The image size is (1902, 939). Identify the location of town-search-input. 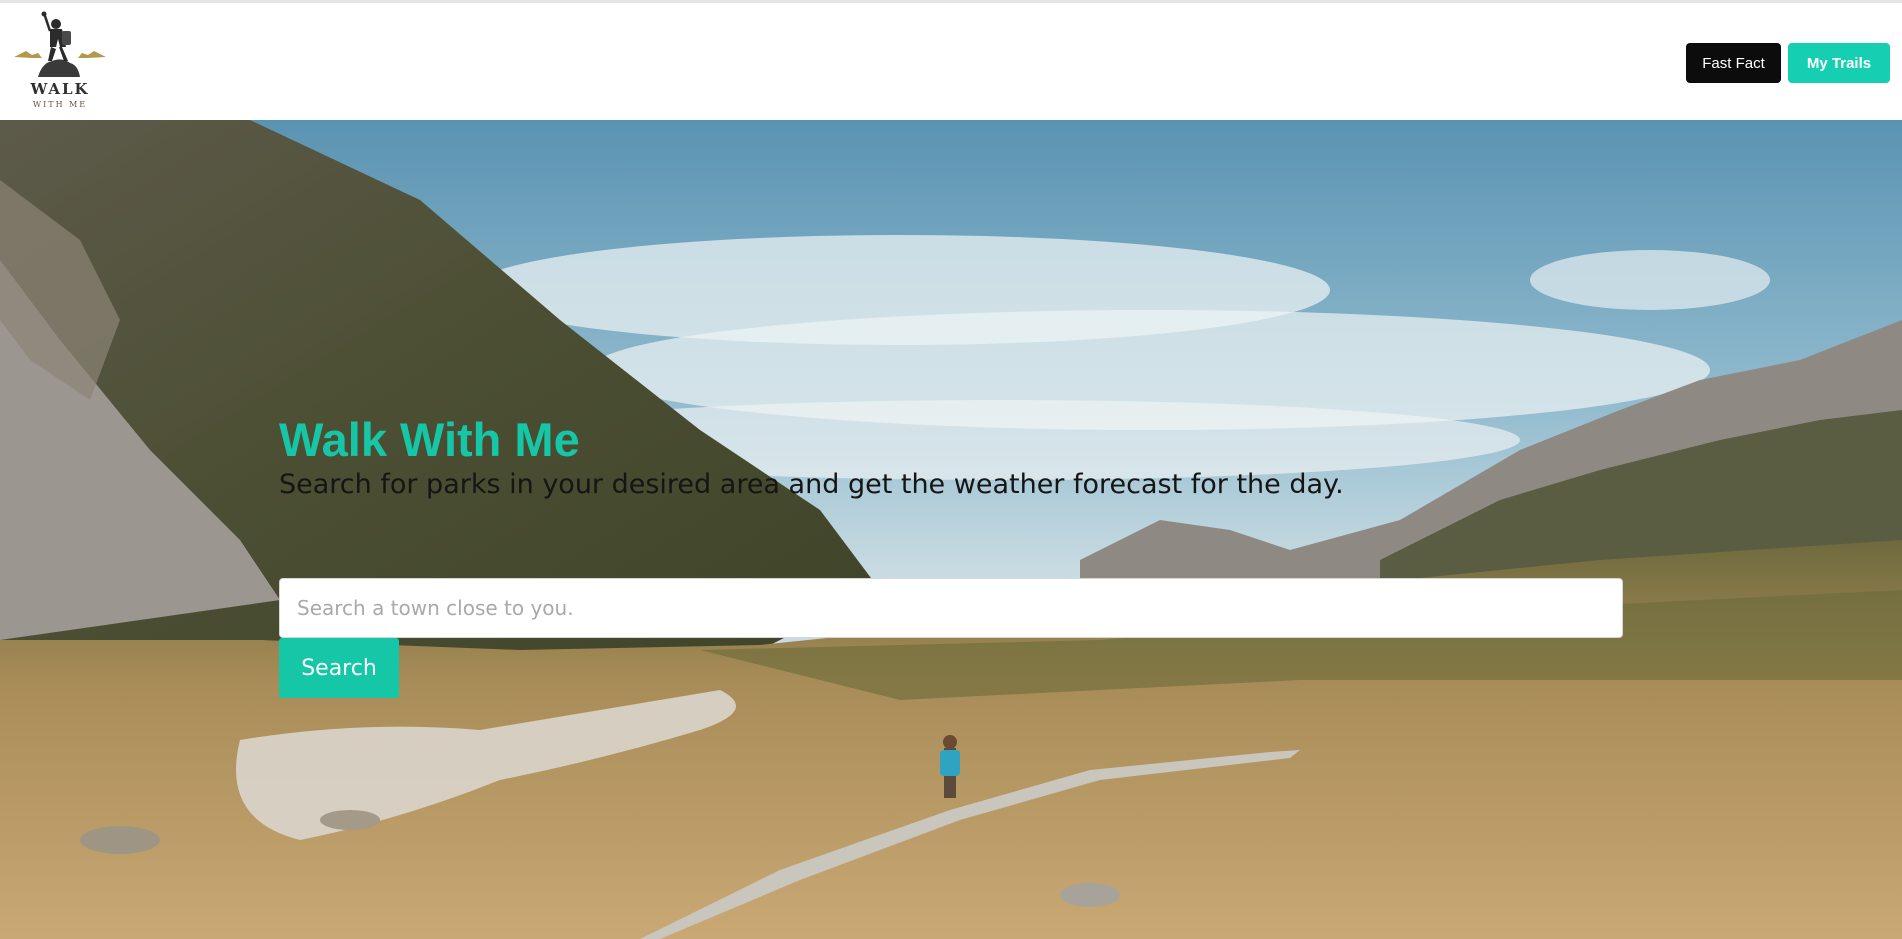
(951, 608).